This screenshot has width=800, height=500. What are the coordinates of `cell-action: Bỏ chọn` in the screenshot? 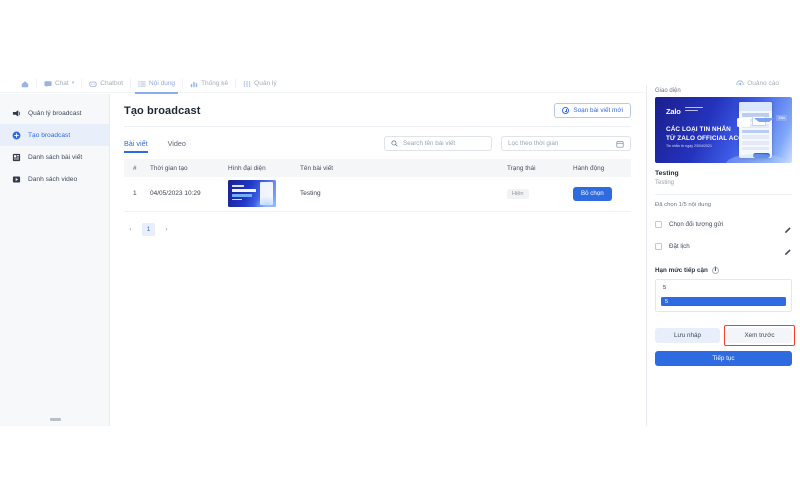 It's located at (600, 194).